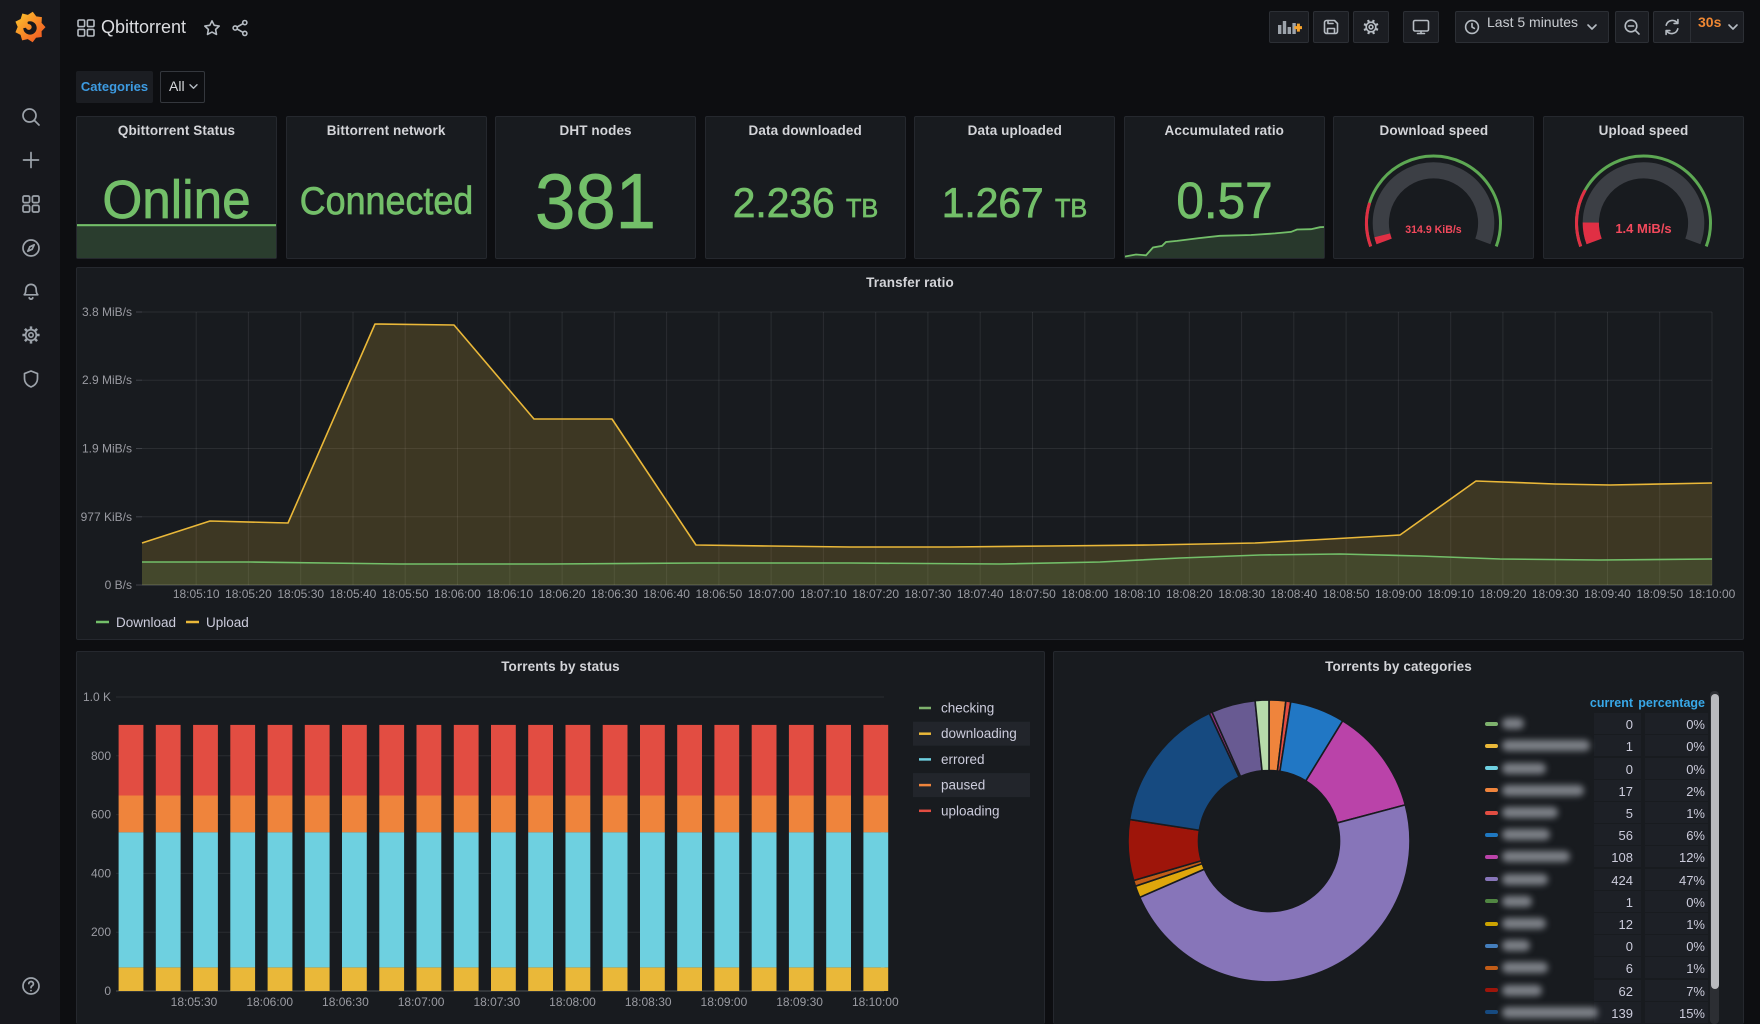  I want to click on svg-text: 400, so click(101, 873).